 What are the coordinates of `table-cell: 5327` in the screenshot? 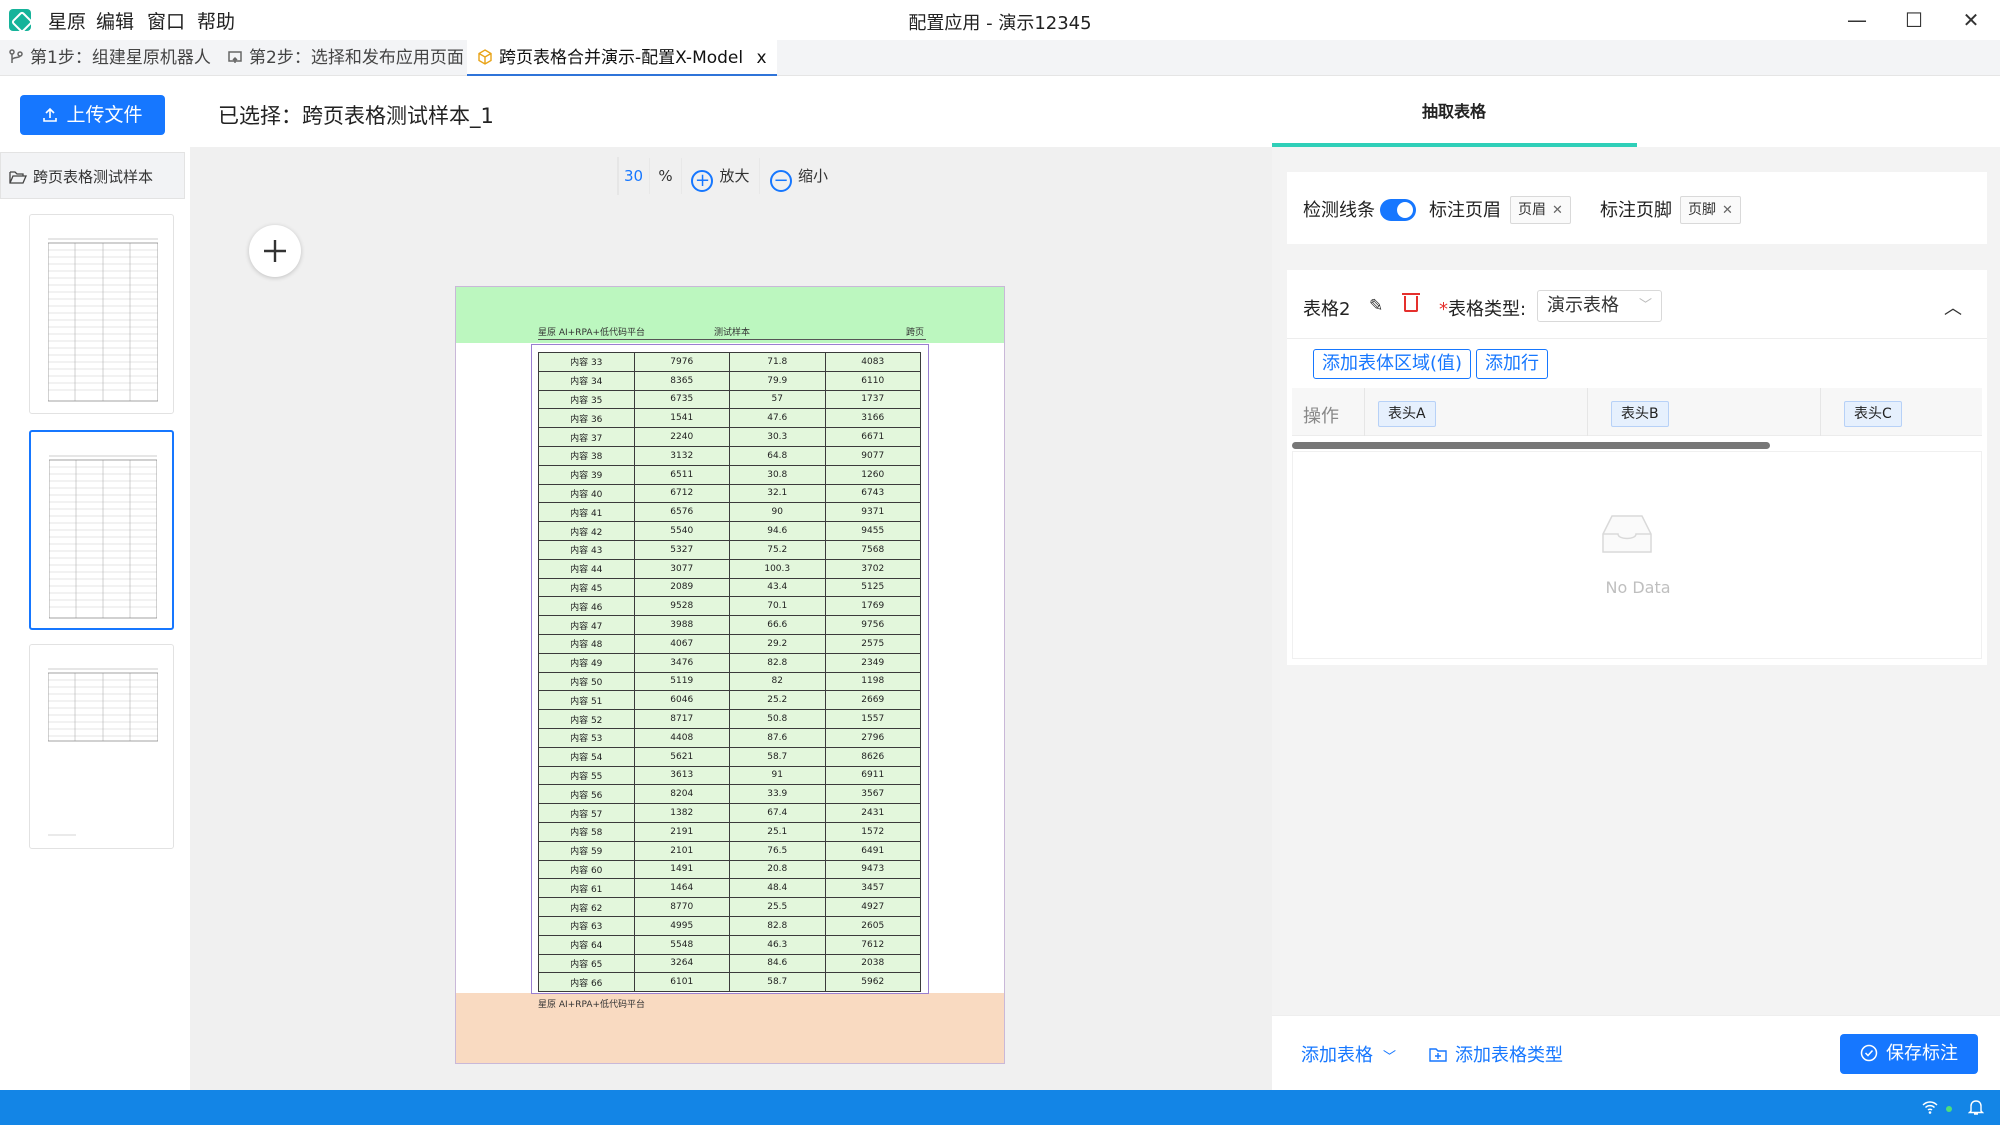 It's located at (681, 549).